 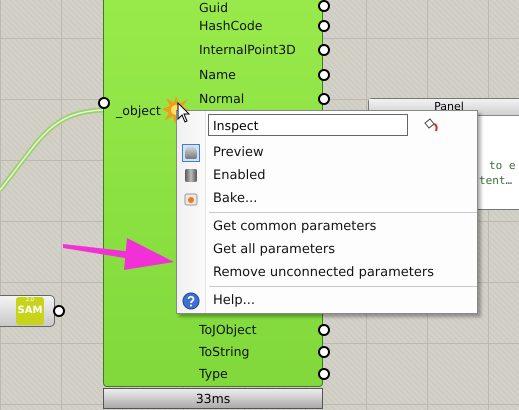 What do you see at coordinates (502, 165) in the screenshot?
I see `panel-text: to e` at bounding box center [502, 165].